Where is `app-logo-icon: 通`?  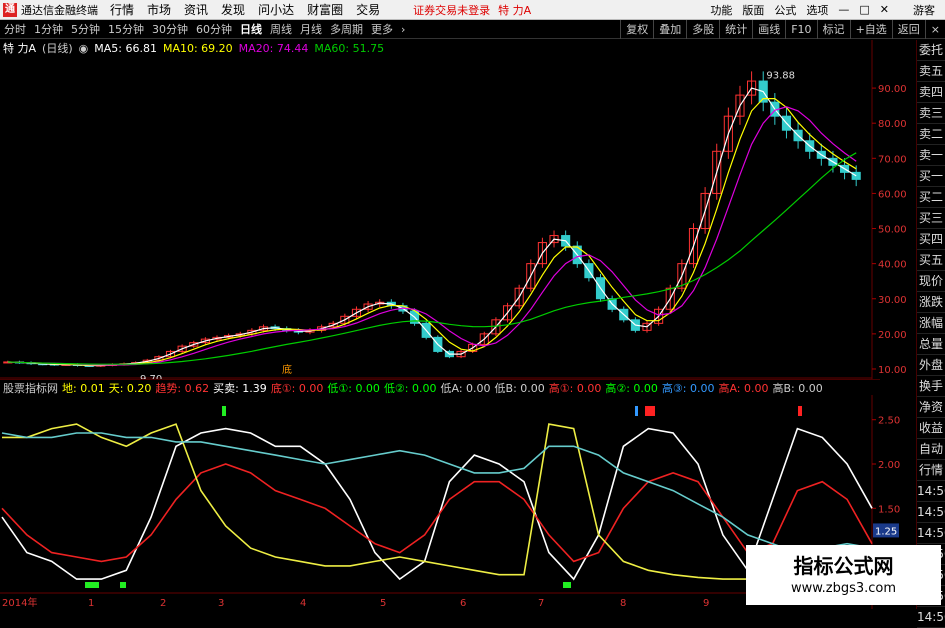
app-logo-icon: 通 is located at coordinates (10, 9).